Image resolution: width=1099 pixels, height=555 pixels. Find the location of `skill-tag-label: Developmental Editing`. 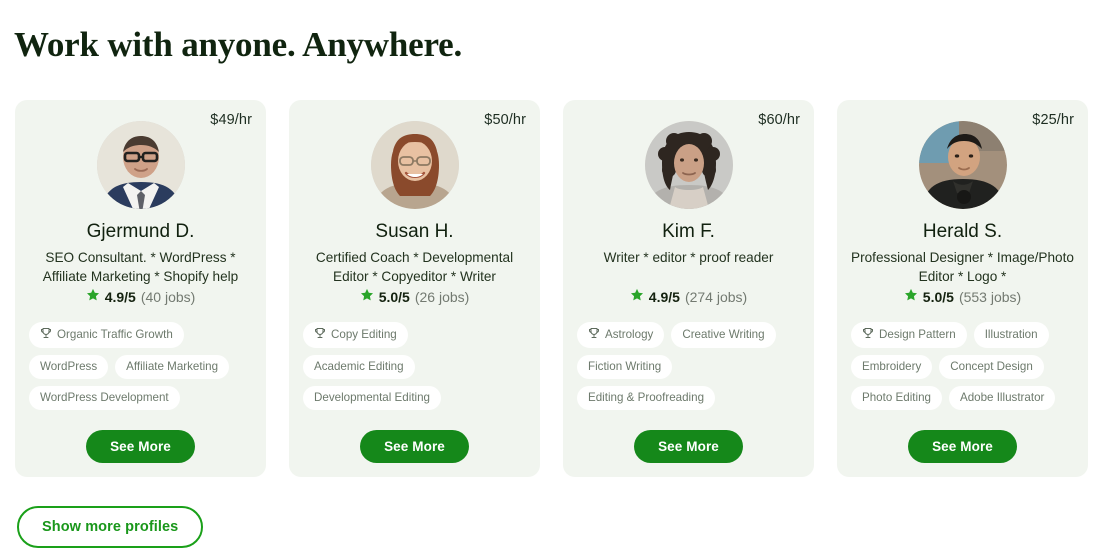

skill-tag-label: Developmental Editing is located at coordinates (372, 397).